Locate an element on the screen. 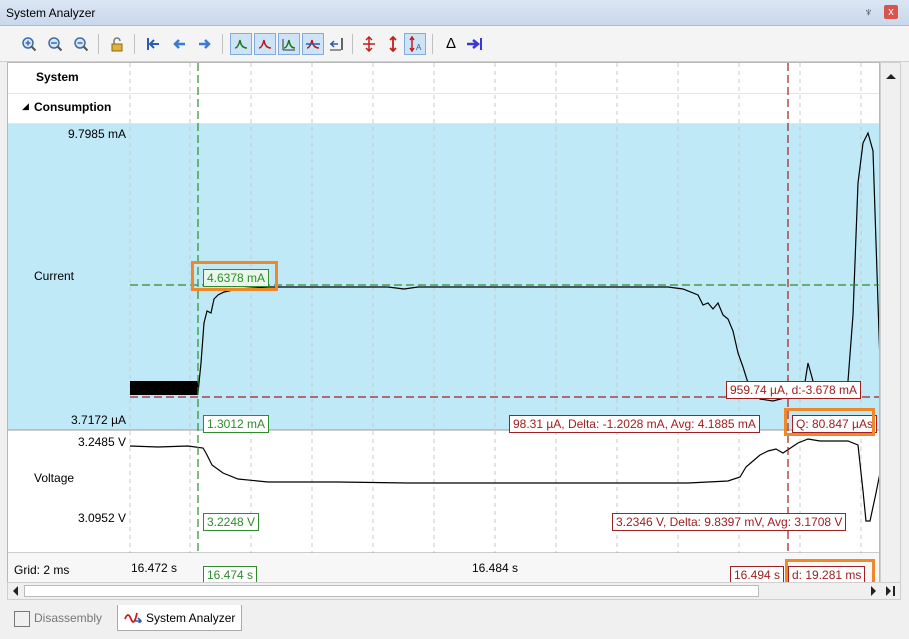 The image size is (909, 639). svg-text: A is located at coordinates (419, 47).